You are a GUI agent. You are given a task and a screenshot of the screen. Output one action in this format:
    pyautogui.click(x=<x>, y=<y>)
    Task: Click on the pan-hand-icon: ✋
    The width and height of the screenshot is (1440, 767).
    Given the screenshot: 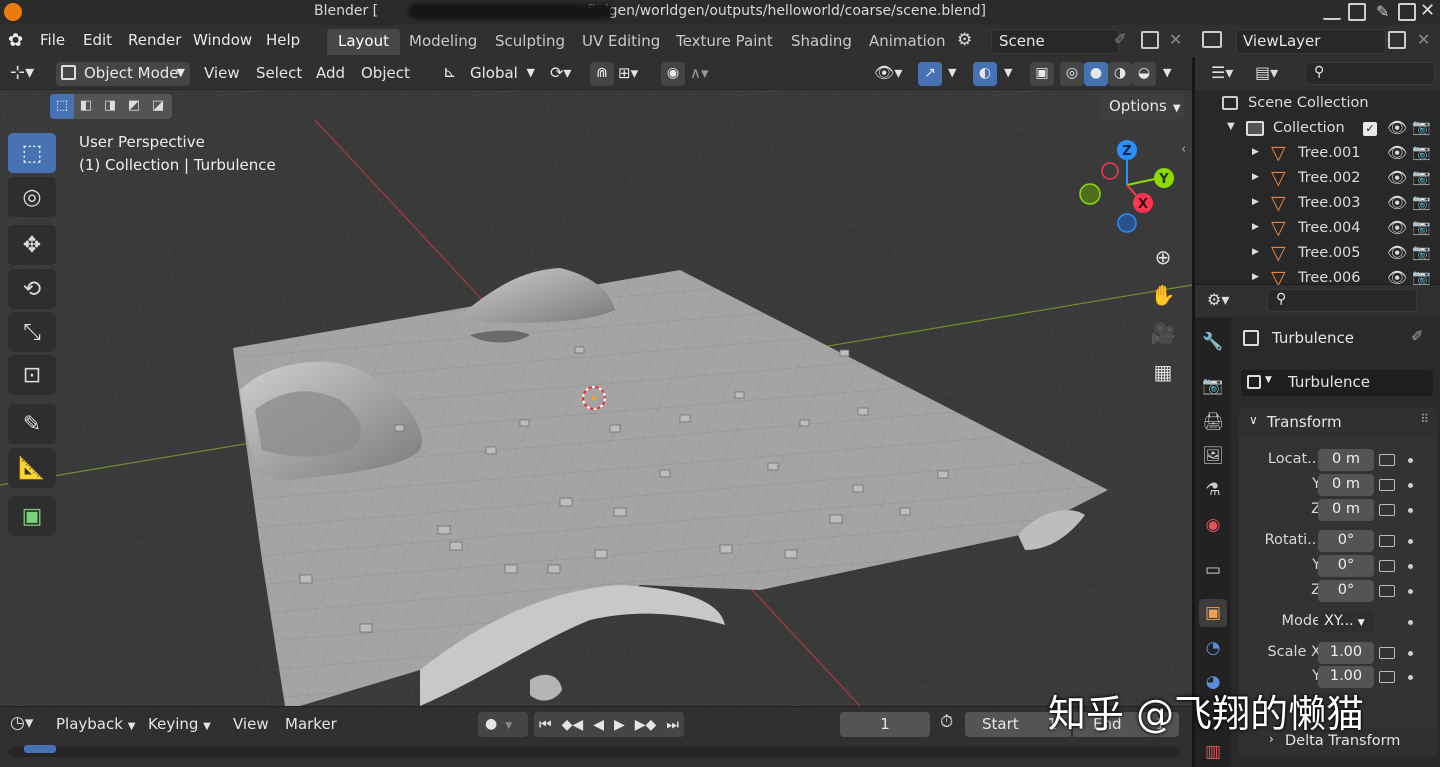 What is the action you would take?
    pyautogui.click(x=1163, y=295)
    